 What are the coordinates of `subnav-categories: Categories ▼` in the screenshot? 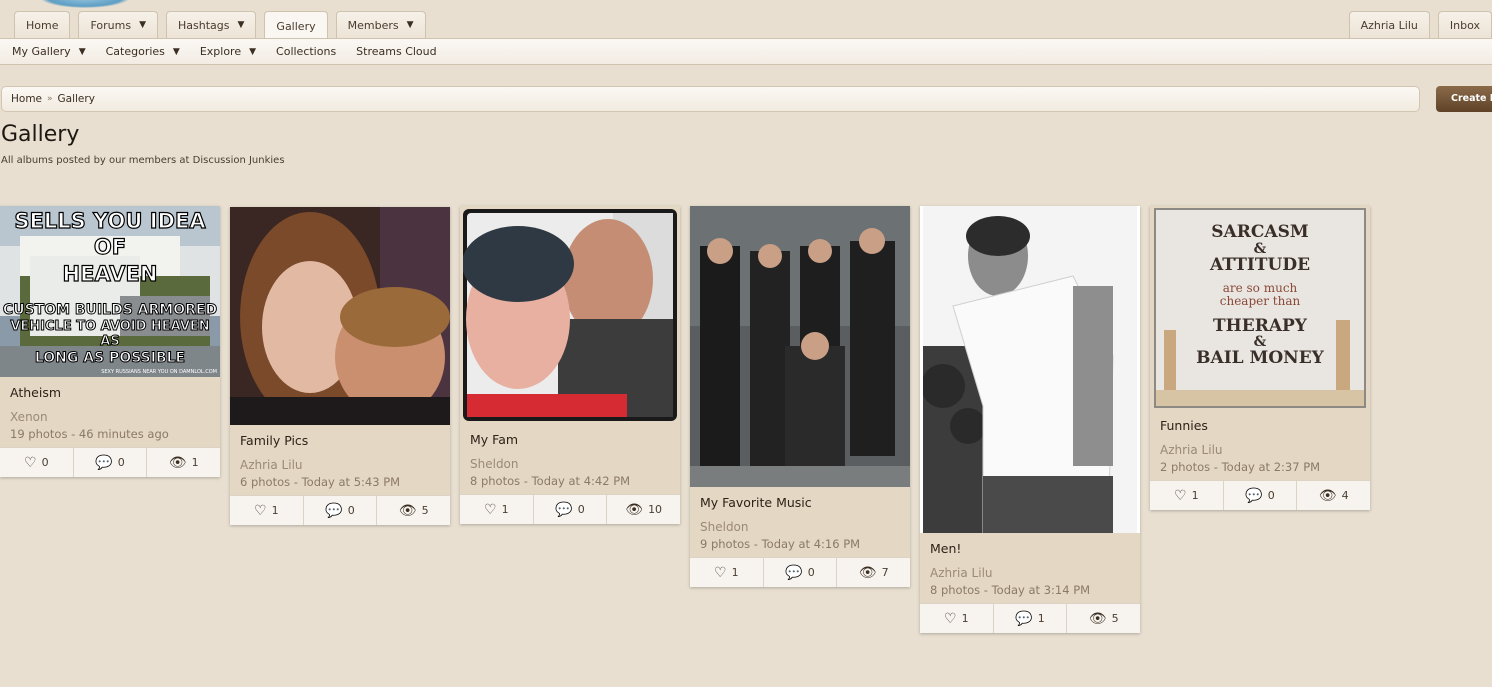 It's located at (143, 51).